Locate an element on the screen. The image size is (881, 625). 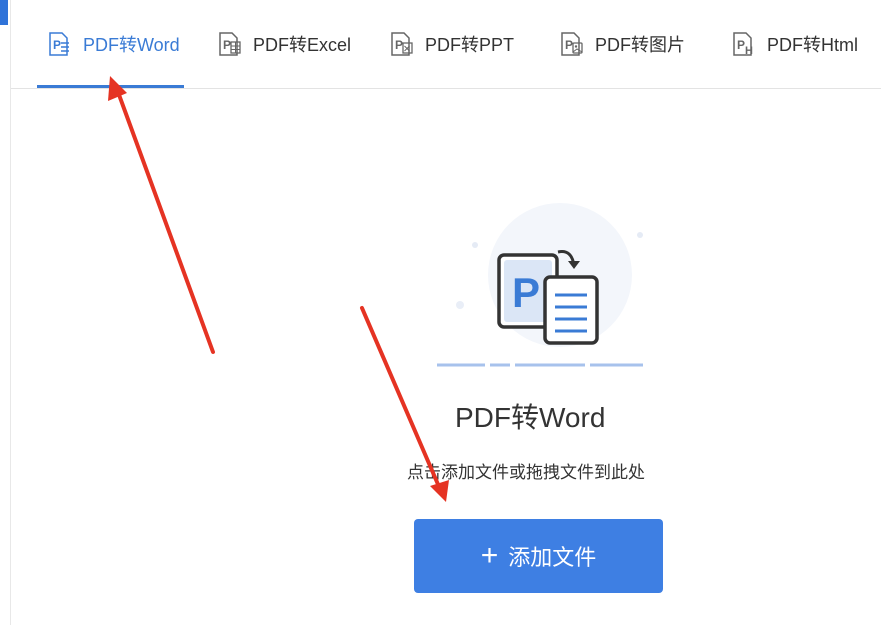
tab-label: PDF转PPT is located at coordinates (470, 45).